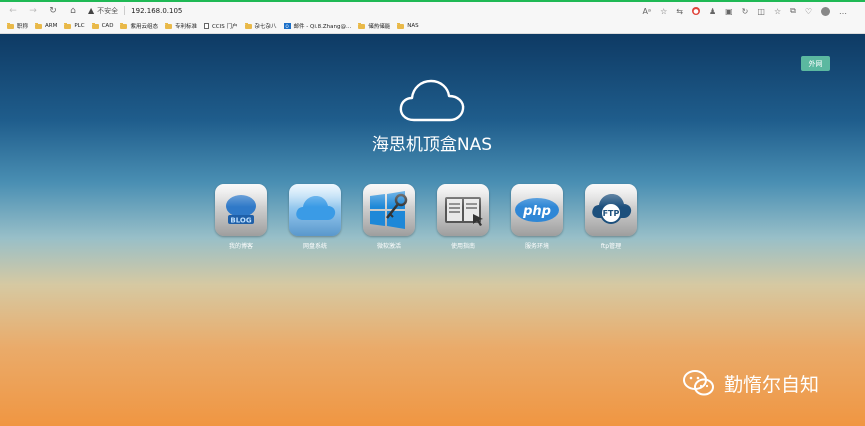 The width and height of the screenshot is (865, 426). What do you see at coordinates (240, 246) in the screenshot?
I see `app-label: 我的博客` at bounding box center [240, 246].